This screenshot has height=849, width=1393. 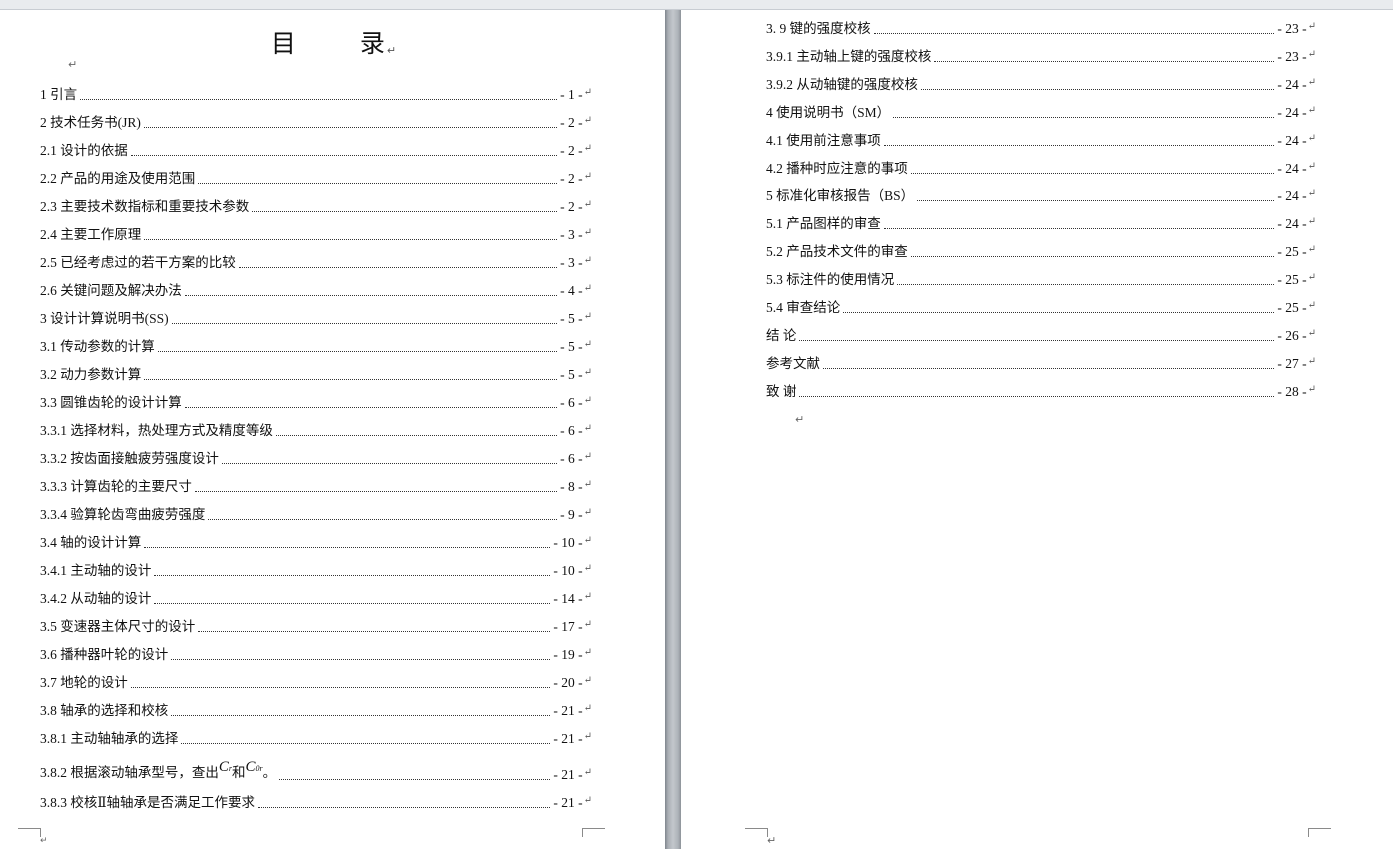 What do you see at coordinates (1041, 335) in the screenshot?
I see `toc-entry: 结 论 - 26 - ↵` at bounding box center [1041, 335].